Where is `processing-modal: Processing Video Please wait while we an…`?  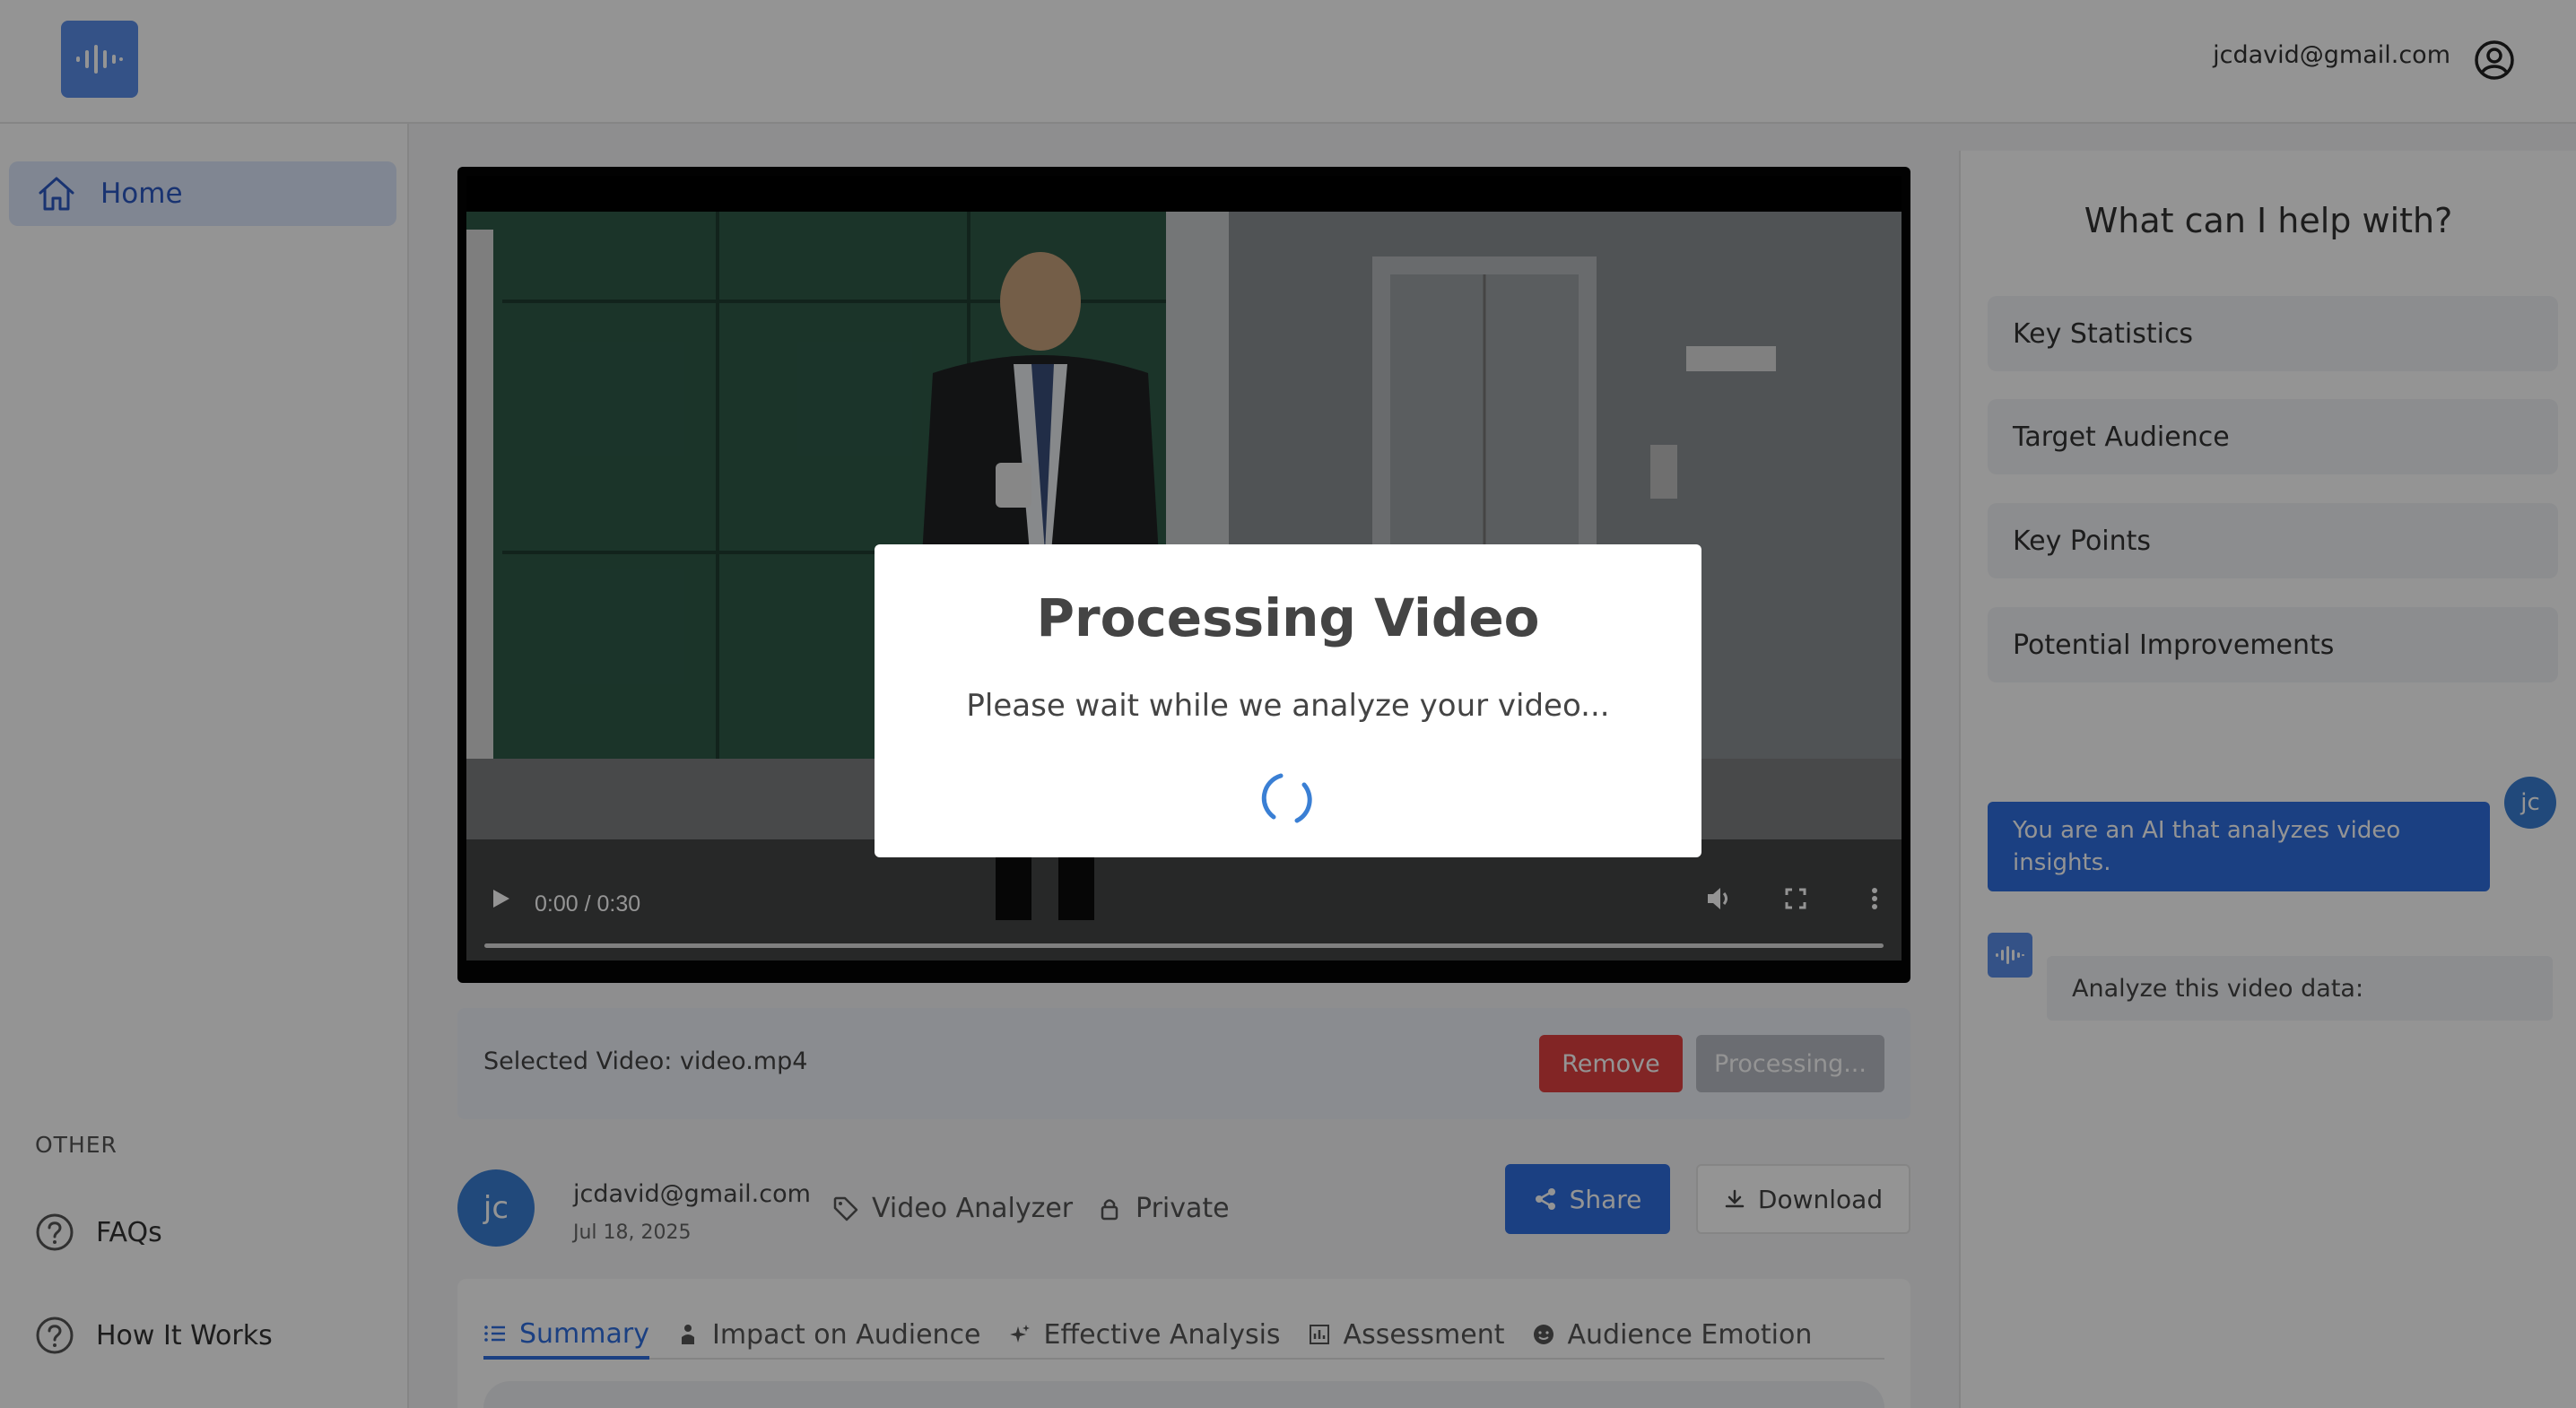 processing-modal: Processing Video Please wait while we an… is located at coordinates (1288, 700).